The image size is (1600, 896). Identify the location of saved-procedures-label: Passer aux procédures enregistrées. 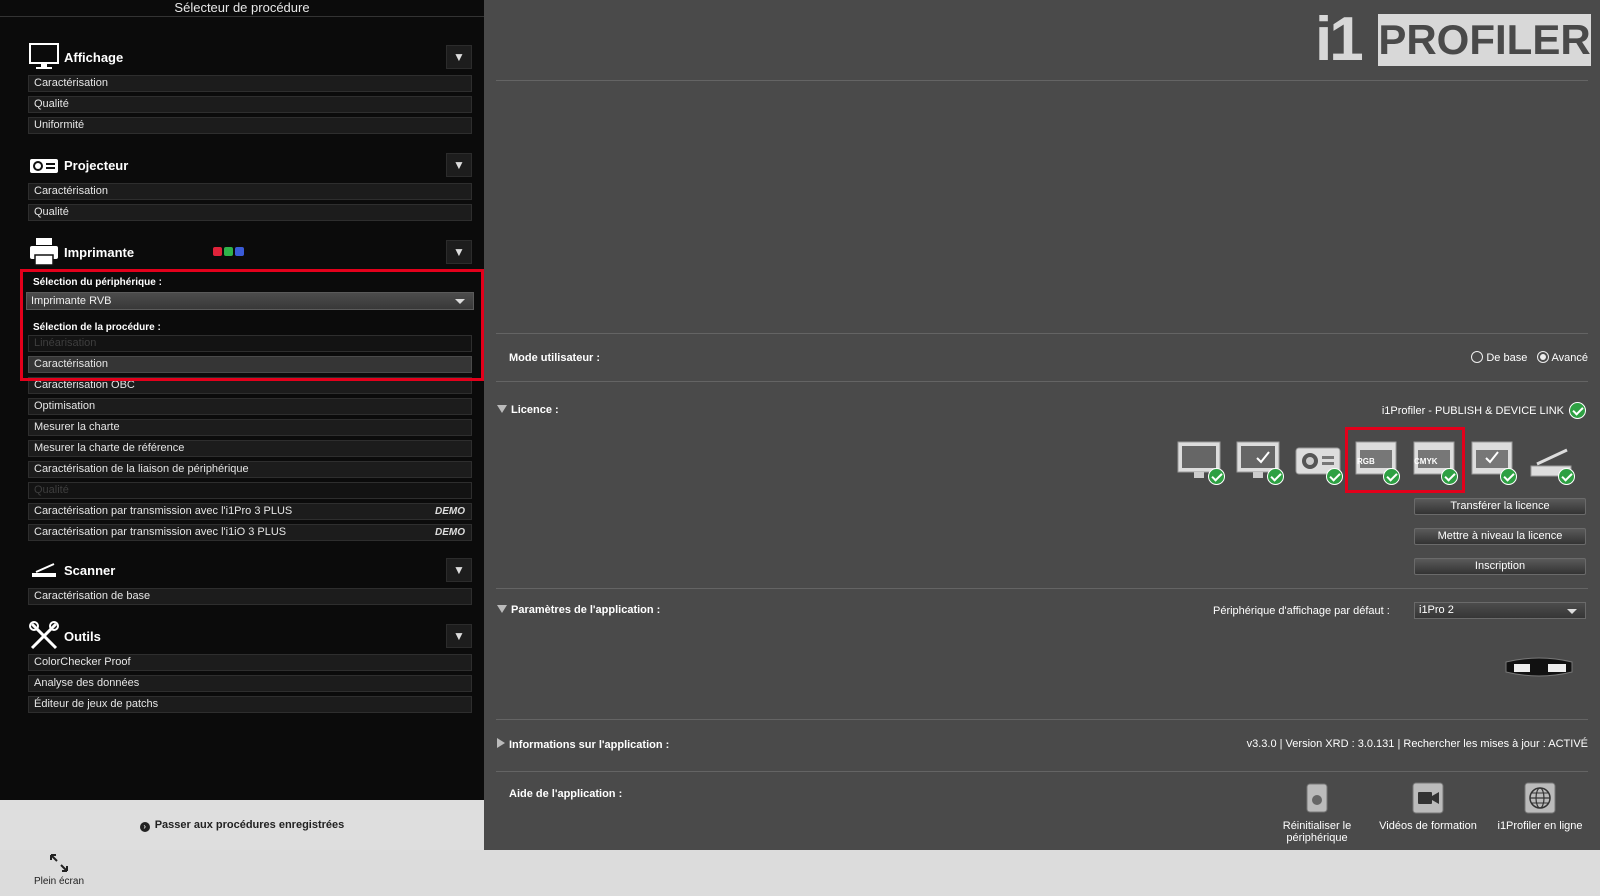
(249, 825).